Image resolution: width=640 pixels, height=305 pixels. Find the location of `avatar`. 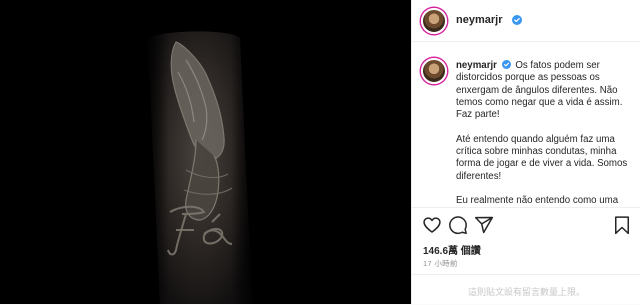

avatar is located at coordinates (434, 21).